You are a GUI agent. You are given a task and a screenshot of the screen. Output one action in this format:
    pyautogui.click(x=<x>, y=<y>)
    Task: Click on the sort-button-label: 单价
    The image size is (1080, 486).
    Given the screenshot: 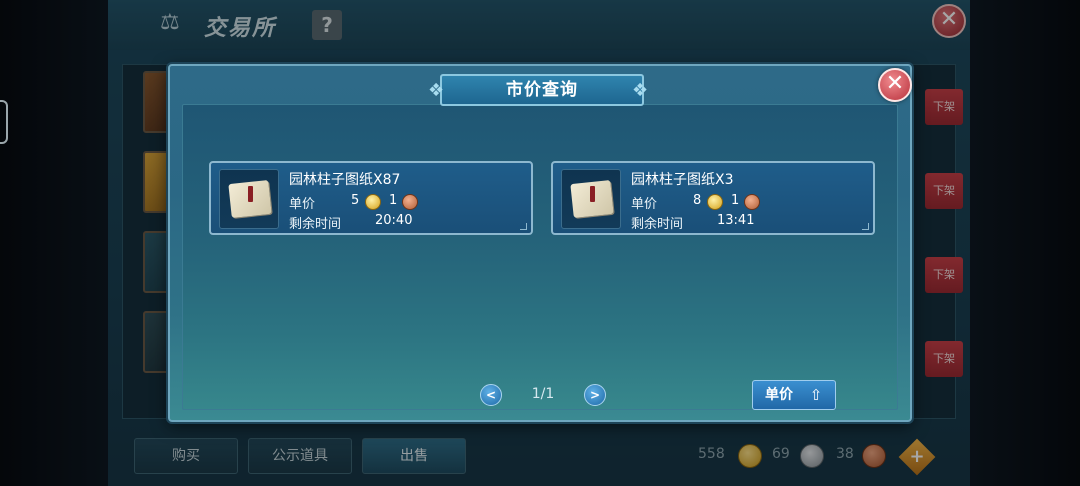 What is the action you would take?
    pyautogui.click(x=779, y=395)
    